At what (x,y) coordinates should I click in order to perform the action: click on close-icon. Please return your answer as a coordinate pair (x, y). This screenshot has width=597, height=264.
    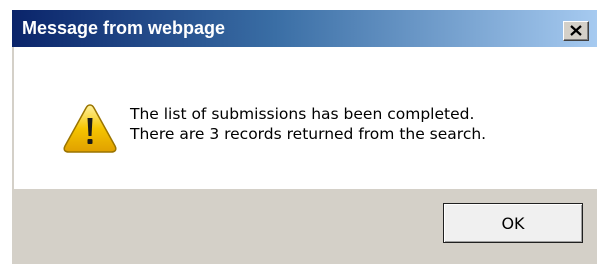
    Looking at the image, I should click on (576, 30).